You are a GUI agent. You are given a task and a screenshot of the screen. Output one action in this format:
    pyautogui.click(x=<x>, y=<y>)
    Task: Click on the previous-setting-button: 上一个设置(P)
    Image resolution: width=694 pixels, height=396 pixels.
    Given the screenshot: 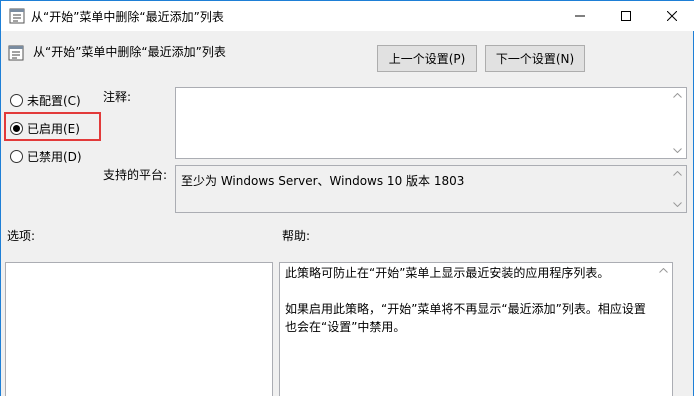 What is the action you would take?
    pyautogui.click(x=427, y=58)
    